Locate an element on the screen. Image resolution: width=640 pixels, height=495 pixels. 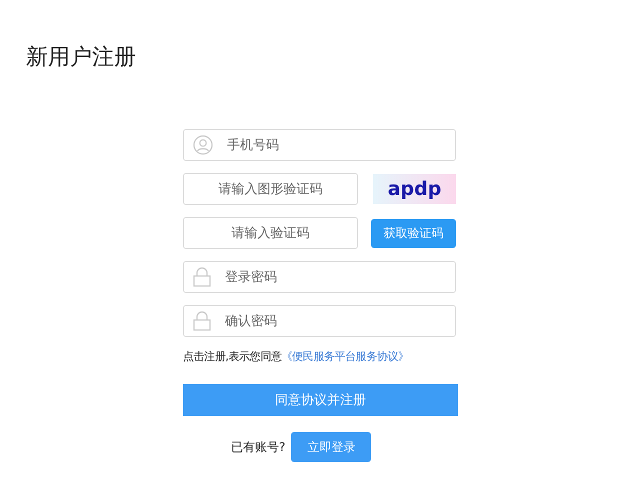
agreement-link: 《便民服务平台服务协议》 is located at coordinates (345, 356).